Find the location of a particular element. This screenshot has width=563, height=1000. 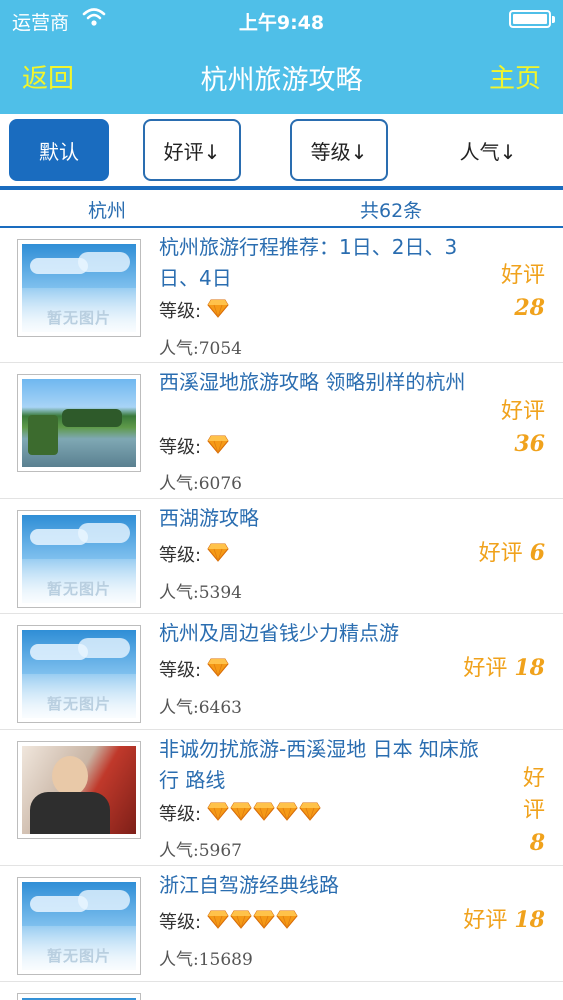

result-count: 共62条 is located at coordinates (391, 211).